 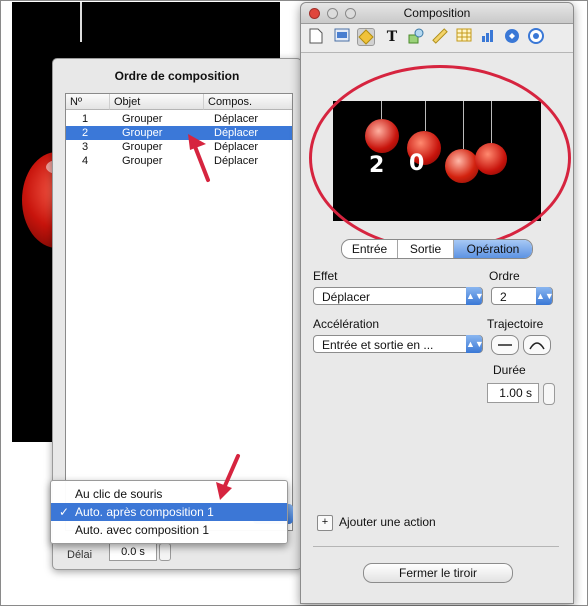 What do you see at coordinates (366, 37) in the screenshot?
I see `build-icon` at bounding box center [366, 37].